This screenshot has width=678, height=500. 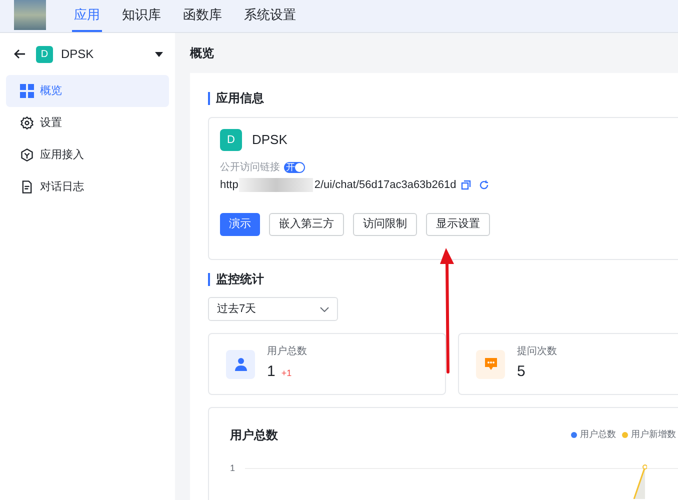 I want to click on caret-icon, so click(x=159, y=54).